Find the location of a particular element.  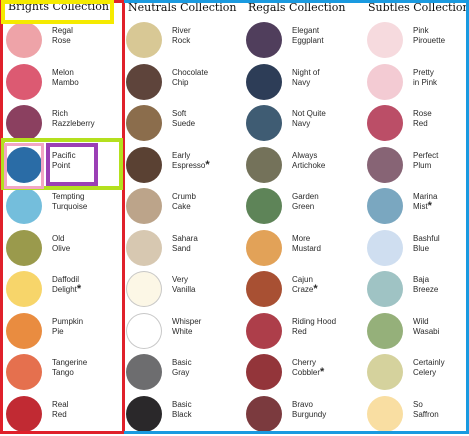

swatch-item: Crumb Cake is located at coordinates (184, 208).